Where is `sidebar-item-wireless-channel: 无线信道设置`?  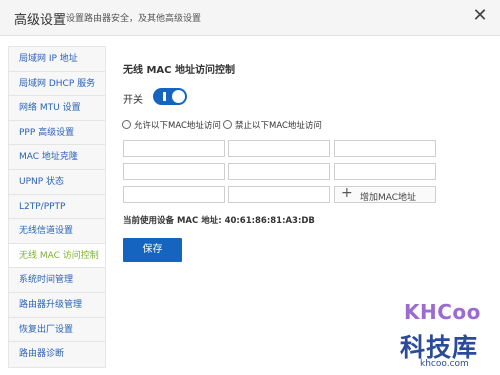 sidebar-item-wireless-channel: 无线信道设置 is located at coordinates (57, 231).